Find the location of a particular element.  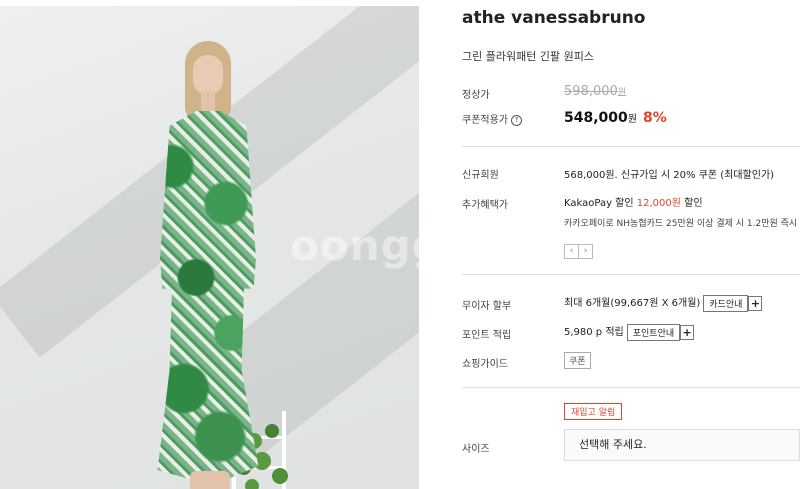

points-label: 포인트 적립 is located at coordinates (487, 335).